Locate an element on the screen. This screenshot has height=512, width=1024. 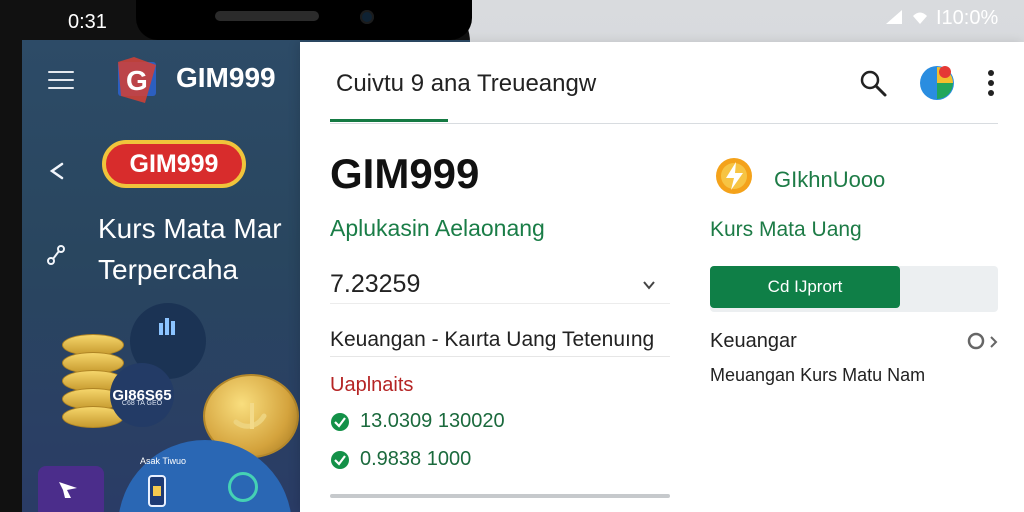
category-title: Keuangar is located at coordinates (753, 341).